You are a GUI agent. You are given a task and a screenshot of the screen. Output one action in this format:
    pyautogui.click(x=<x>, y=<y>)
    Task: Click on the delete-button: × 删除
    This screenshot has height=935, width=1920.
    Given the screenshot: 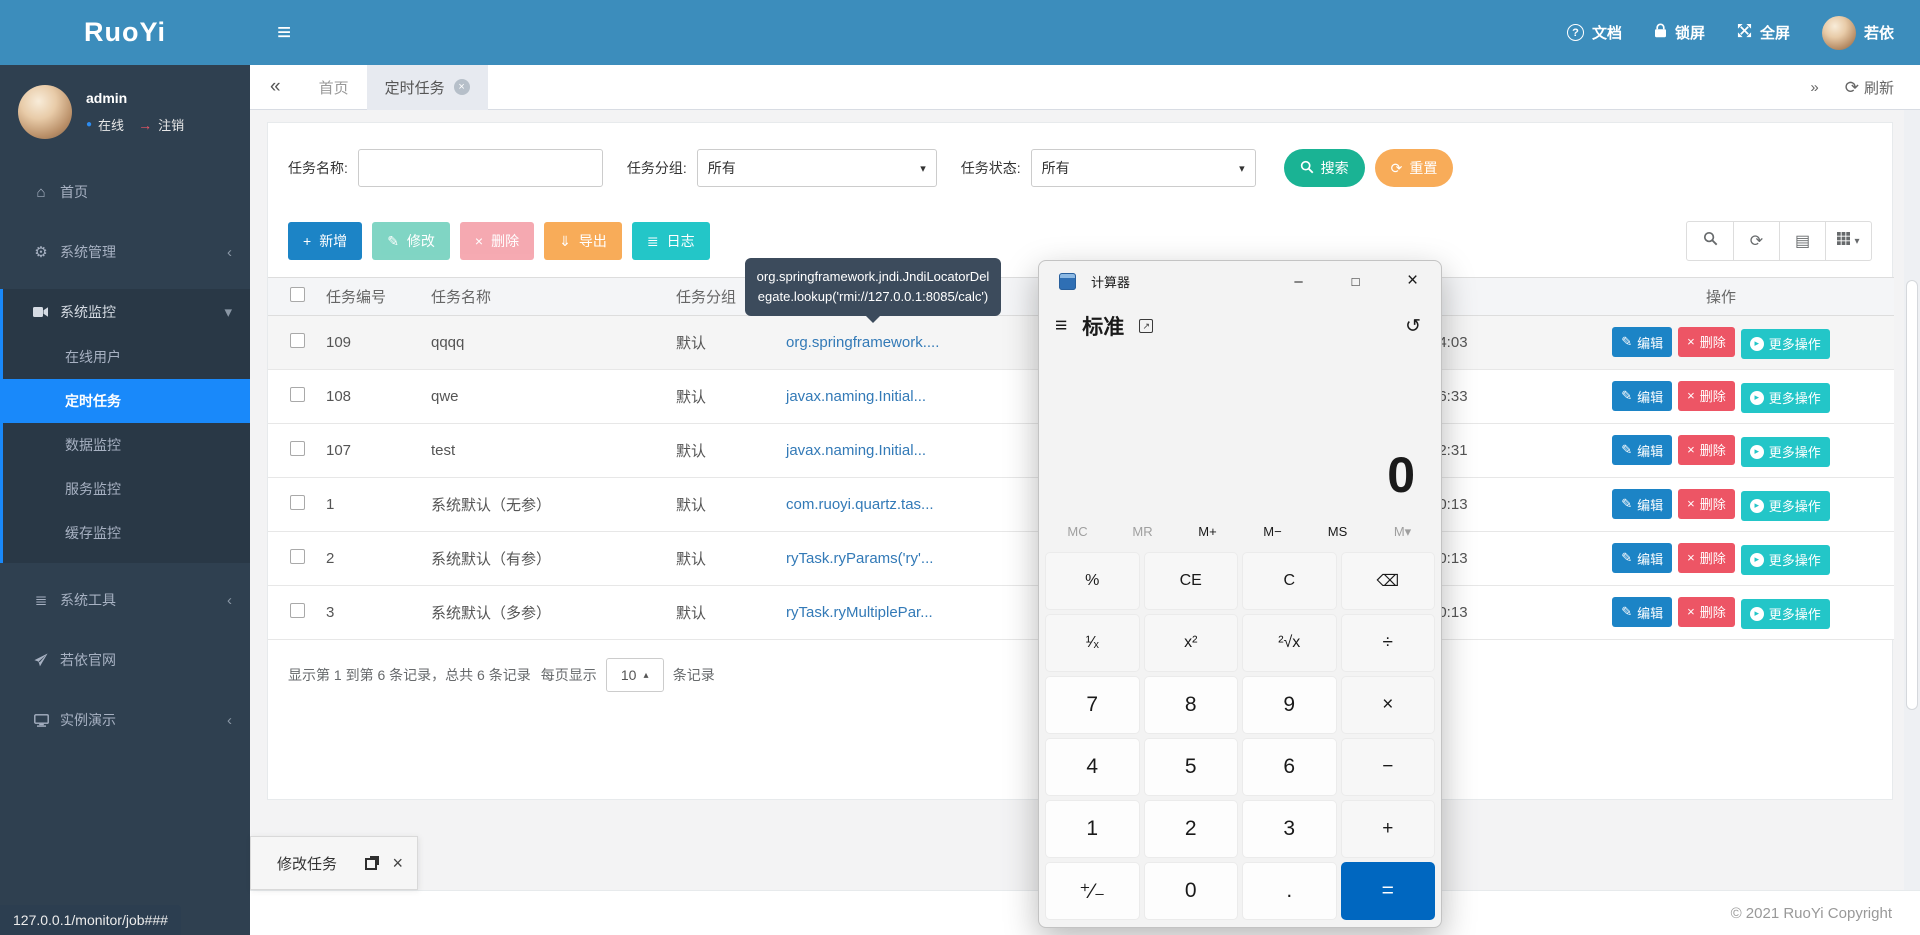 What is the action you would take?
    pyautogui.click(x=497, y=241)
    